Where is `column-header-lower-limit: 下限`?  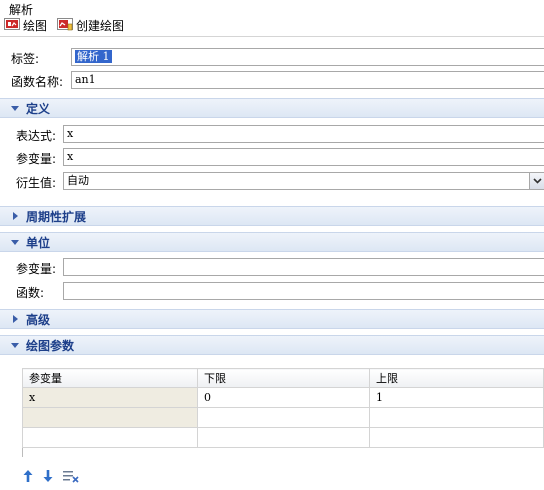
column-header-lower-limit: 下限 is located at coordinates (283, 378).